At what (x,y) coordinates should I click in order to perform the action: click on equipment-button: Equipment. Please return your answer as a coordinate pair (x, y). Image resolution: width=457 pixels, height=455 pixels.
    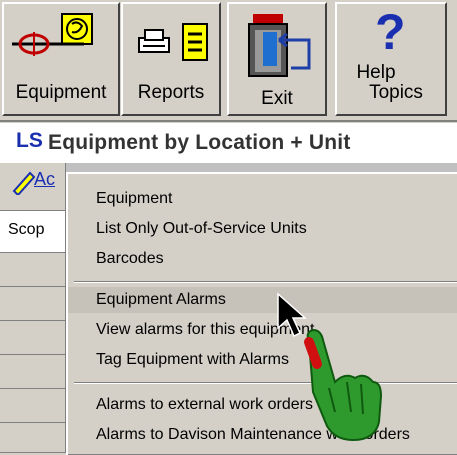
    Looking at the image, I should click on (61, 59).